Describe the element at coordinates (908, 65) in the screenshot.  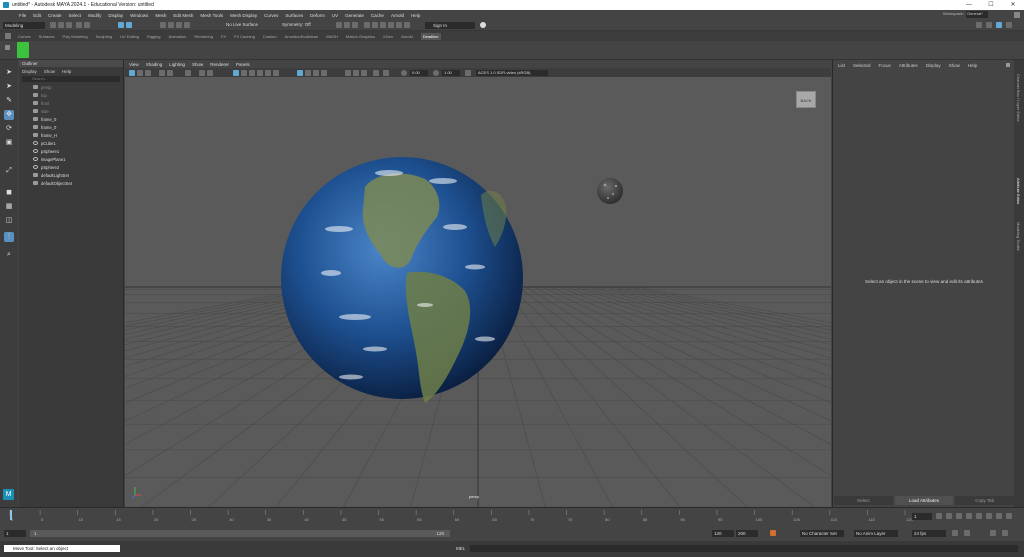
I see `attr-menu-attributes: Attributes` at that location.